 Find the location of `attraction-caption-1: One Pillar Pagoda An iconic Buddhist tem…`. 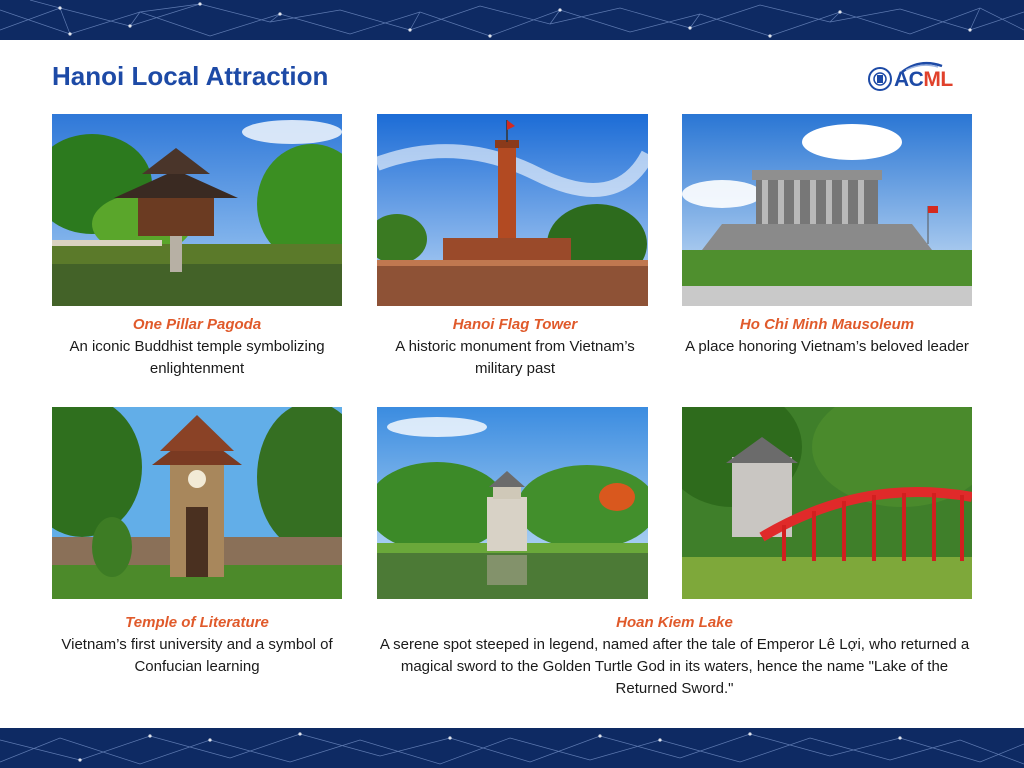

attraction-caption-1: One Pillar Pagoda An iconic Buddhist tem… is located at coordinates (197, 347).